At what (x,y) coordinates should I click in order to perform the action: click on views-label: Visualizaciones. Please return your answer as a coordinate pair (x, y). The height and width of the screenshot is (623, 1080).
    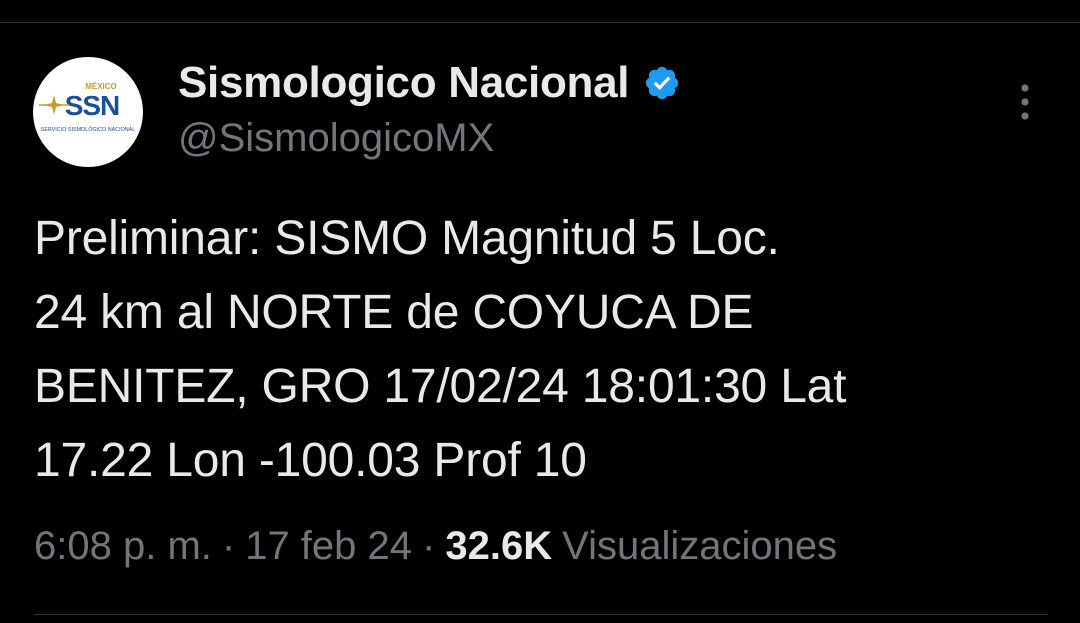
    Looking at the image, I should click on (699, 546).